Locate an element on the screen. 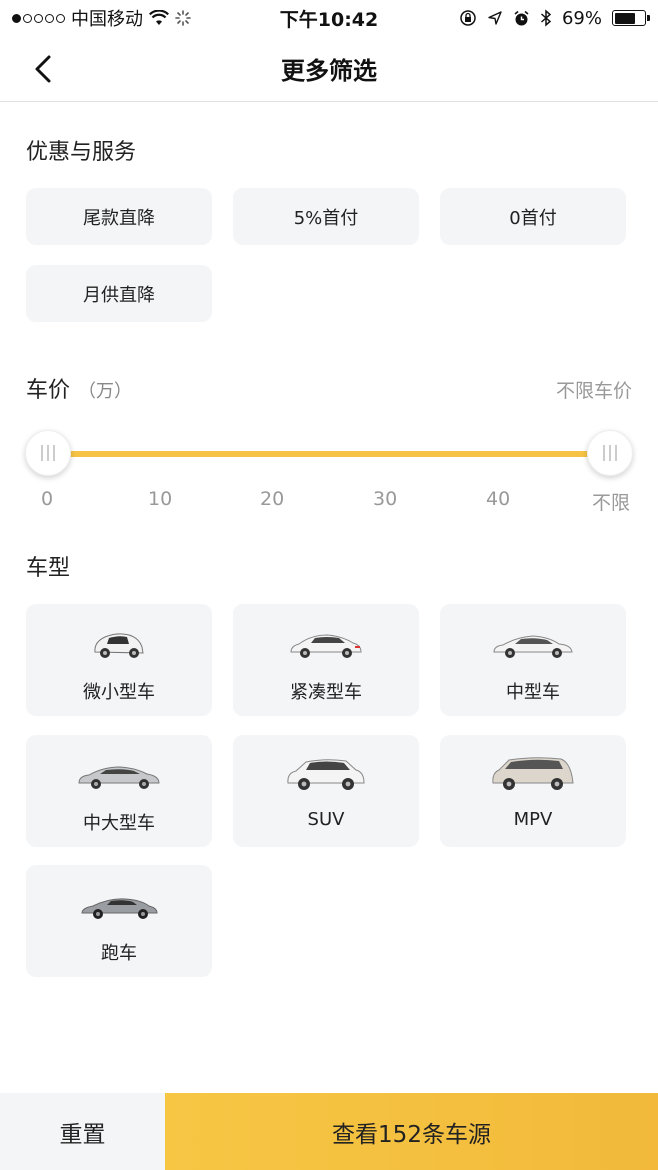 The width and height of the screenshot is (658, 1170). price-unit: （万） is located at coordinates (105, 391).